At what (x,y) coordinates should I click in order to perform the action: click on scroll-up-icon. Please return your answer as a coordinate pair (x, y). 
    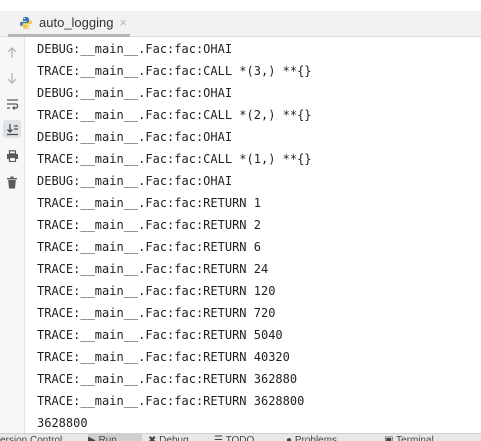
    Looking at the image, I should click on (12, 53).